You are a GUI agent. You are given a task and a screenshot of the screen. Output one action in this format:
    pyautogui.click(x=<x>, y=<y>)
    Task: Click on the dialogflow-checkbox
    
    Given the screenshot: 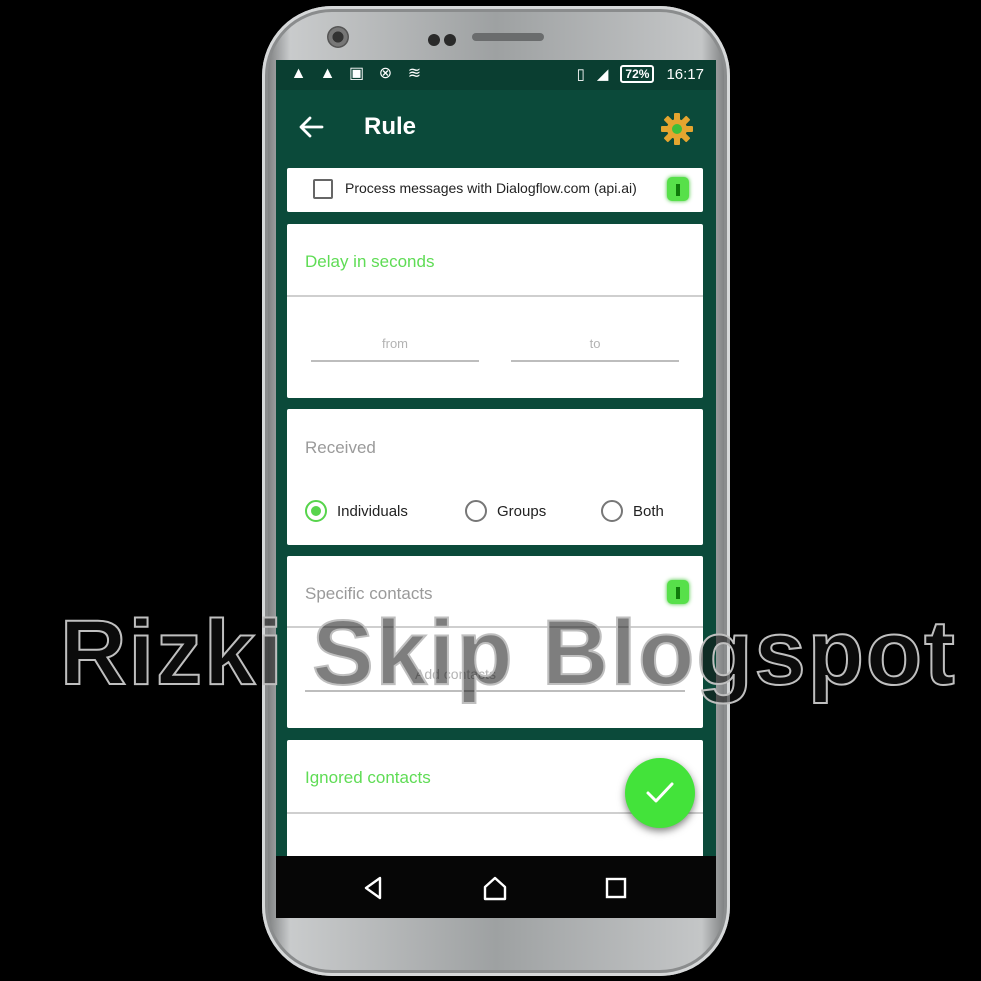 What is the action you would take?
    pyautogui.click(x=323, y=189)
    